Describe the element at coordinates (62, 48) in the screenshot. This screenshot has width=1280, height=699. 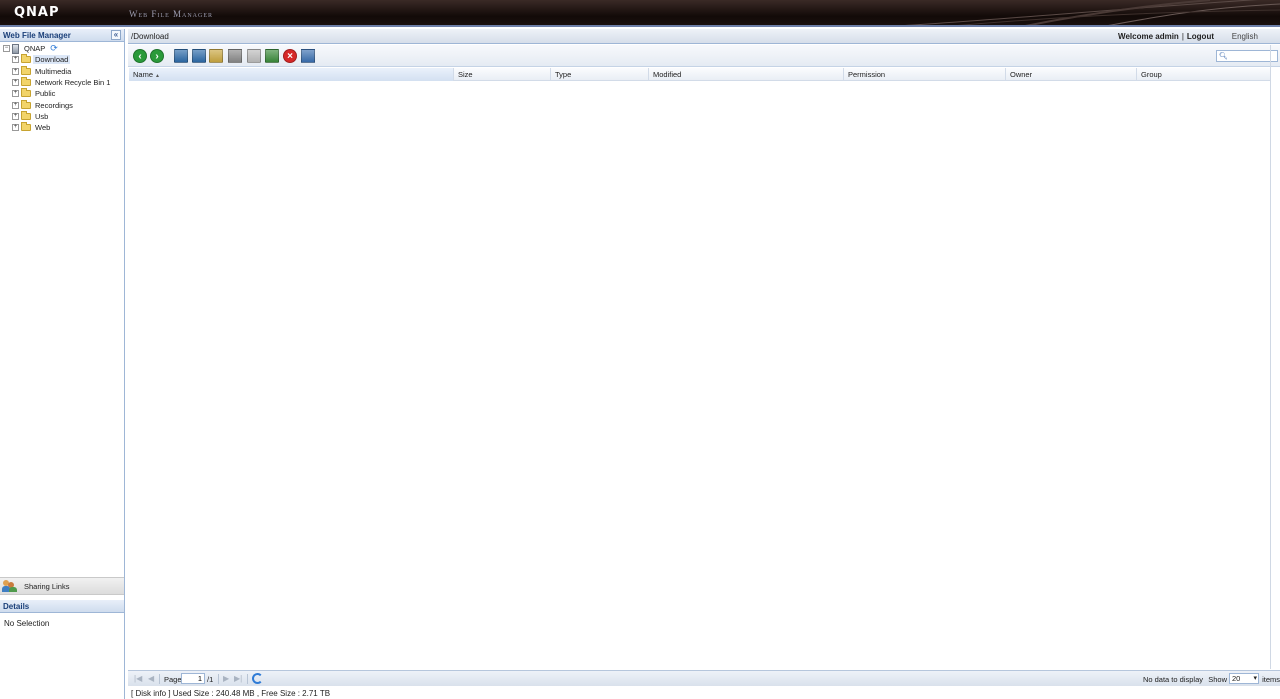
I see `tree-root-qnap: − QNAP ⟳` at that location.